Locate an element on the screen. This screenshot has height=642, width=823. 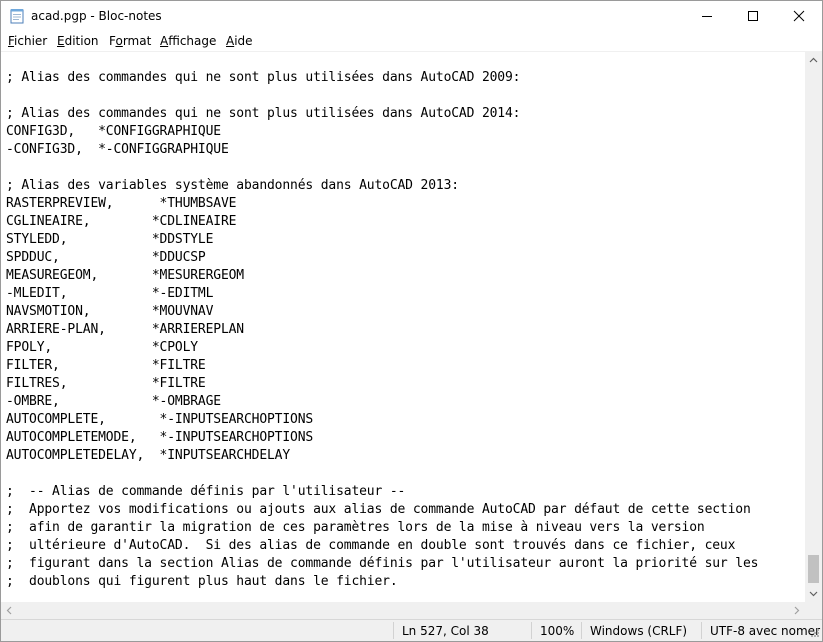
status-cursor-position: Ln 527, Col 38 is located at coordinates (445, 631).